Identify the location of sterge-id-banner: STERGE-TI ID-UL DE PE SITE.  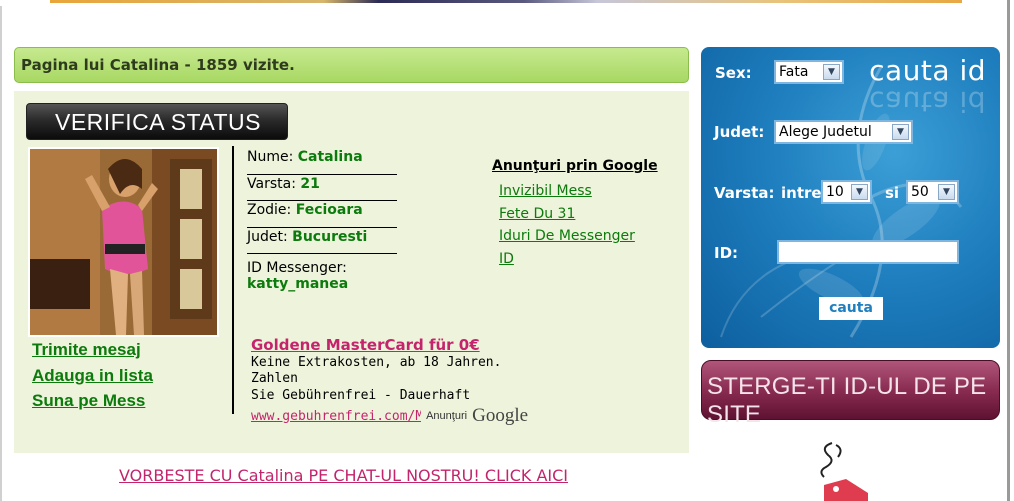
(850, 394).